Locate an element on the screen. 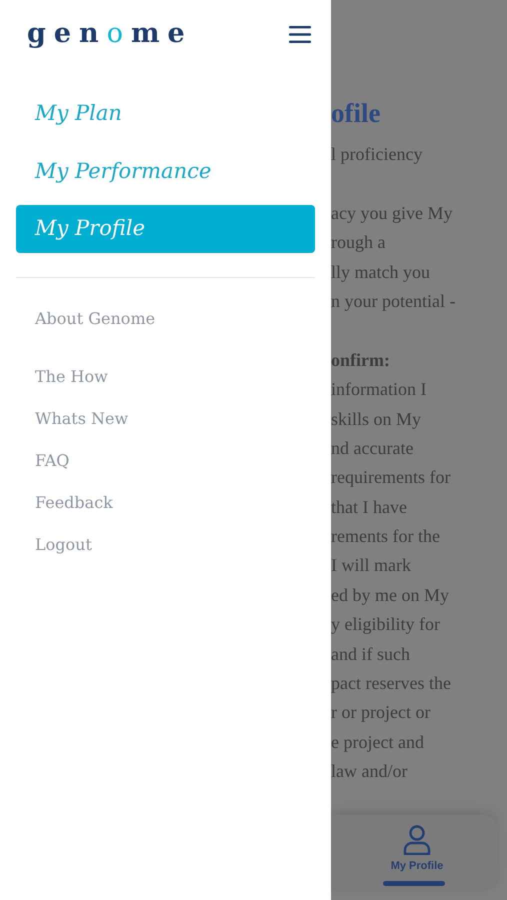 Image resolution: width=507 pixels, height=900 pixels. body-text: rough a is located at coordinates (358, 242).